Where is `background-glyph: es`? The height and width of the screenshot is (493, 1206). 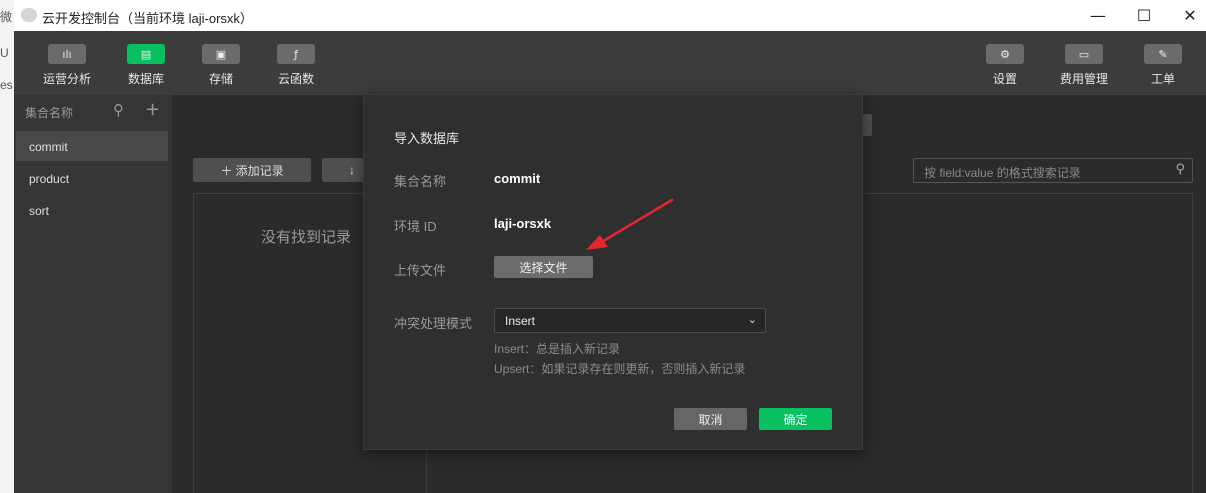 background-glyph: es is located at coordinates (6, 85).